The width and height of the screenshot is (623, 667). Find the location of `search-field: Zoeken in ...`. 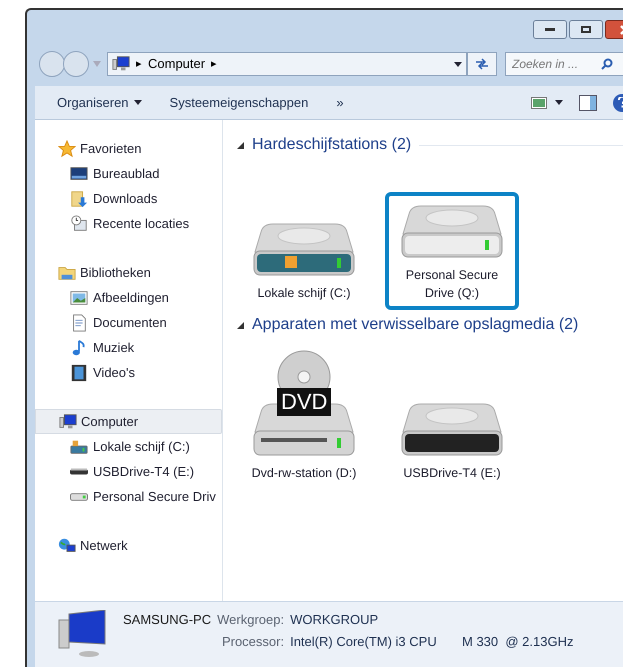

search-field: Zoeken in ... is located at coordinates (564, 64).